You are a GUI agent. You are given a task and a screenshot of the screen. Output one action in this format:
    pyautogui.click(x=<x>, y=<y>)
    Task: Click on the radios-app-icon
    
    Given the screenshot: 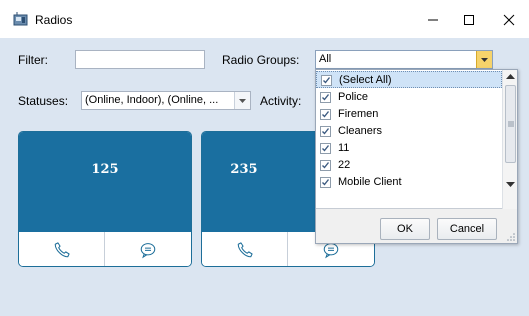 What is the action you would take?
    pyautogui.click(x=20, y=19)
    